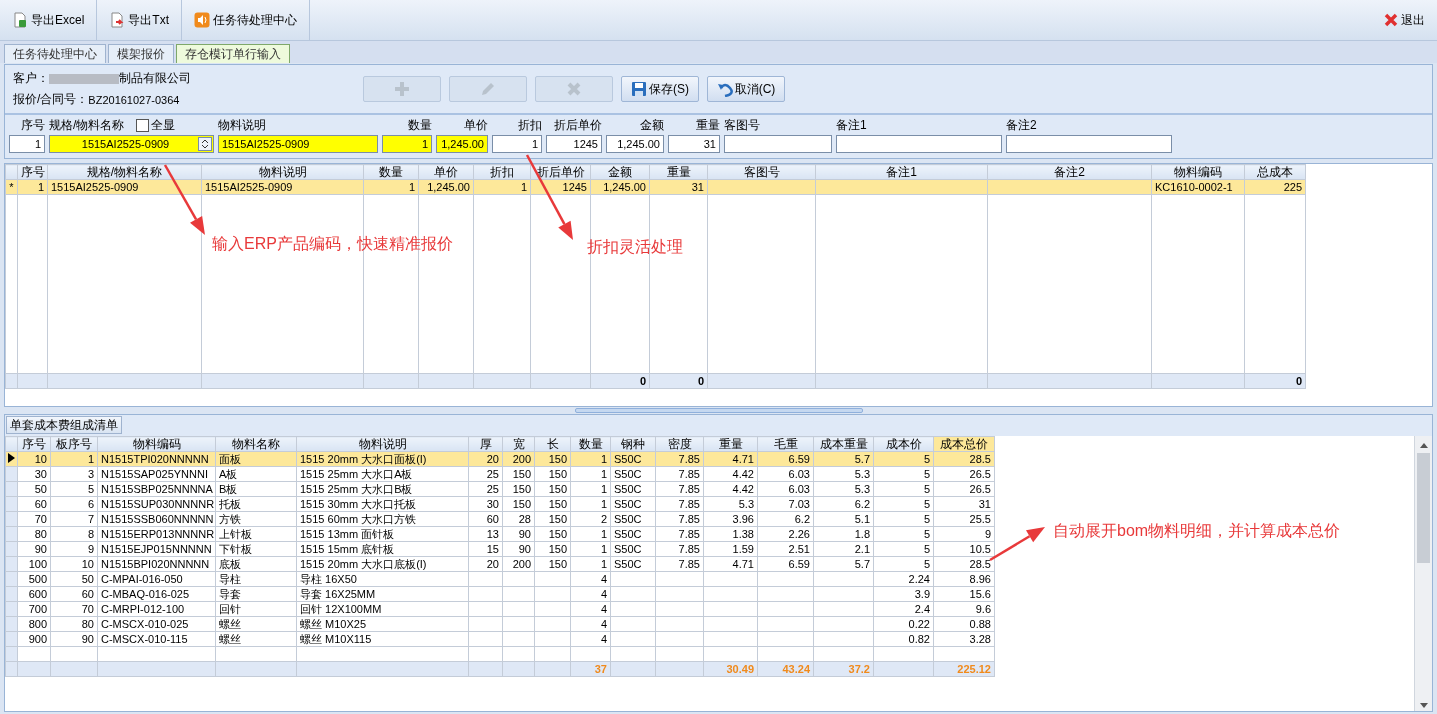  What do you see at coordinates (256, 474) in the screenshot?
I see `table-cell: A板` at bounding box center [256, 474].